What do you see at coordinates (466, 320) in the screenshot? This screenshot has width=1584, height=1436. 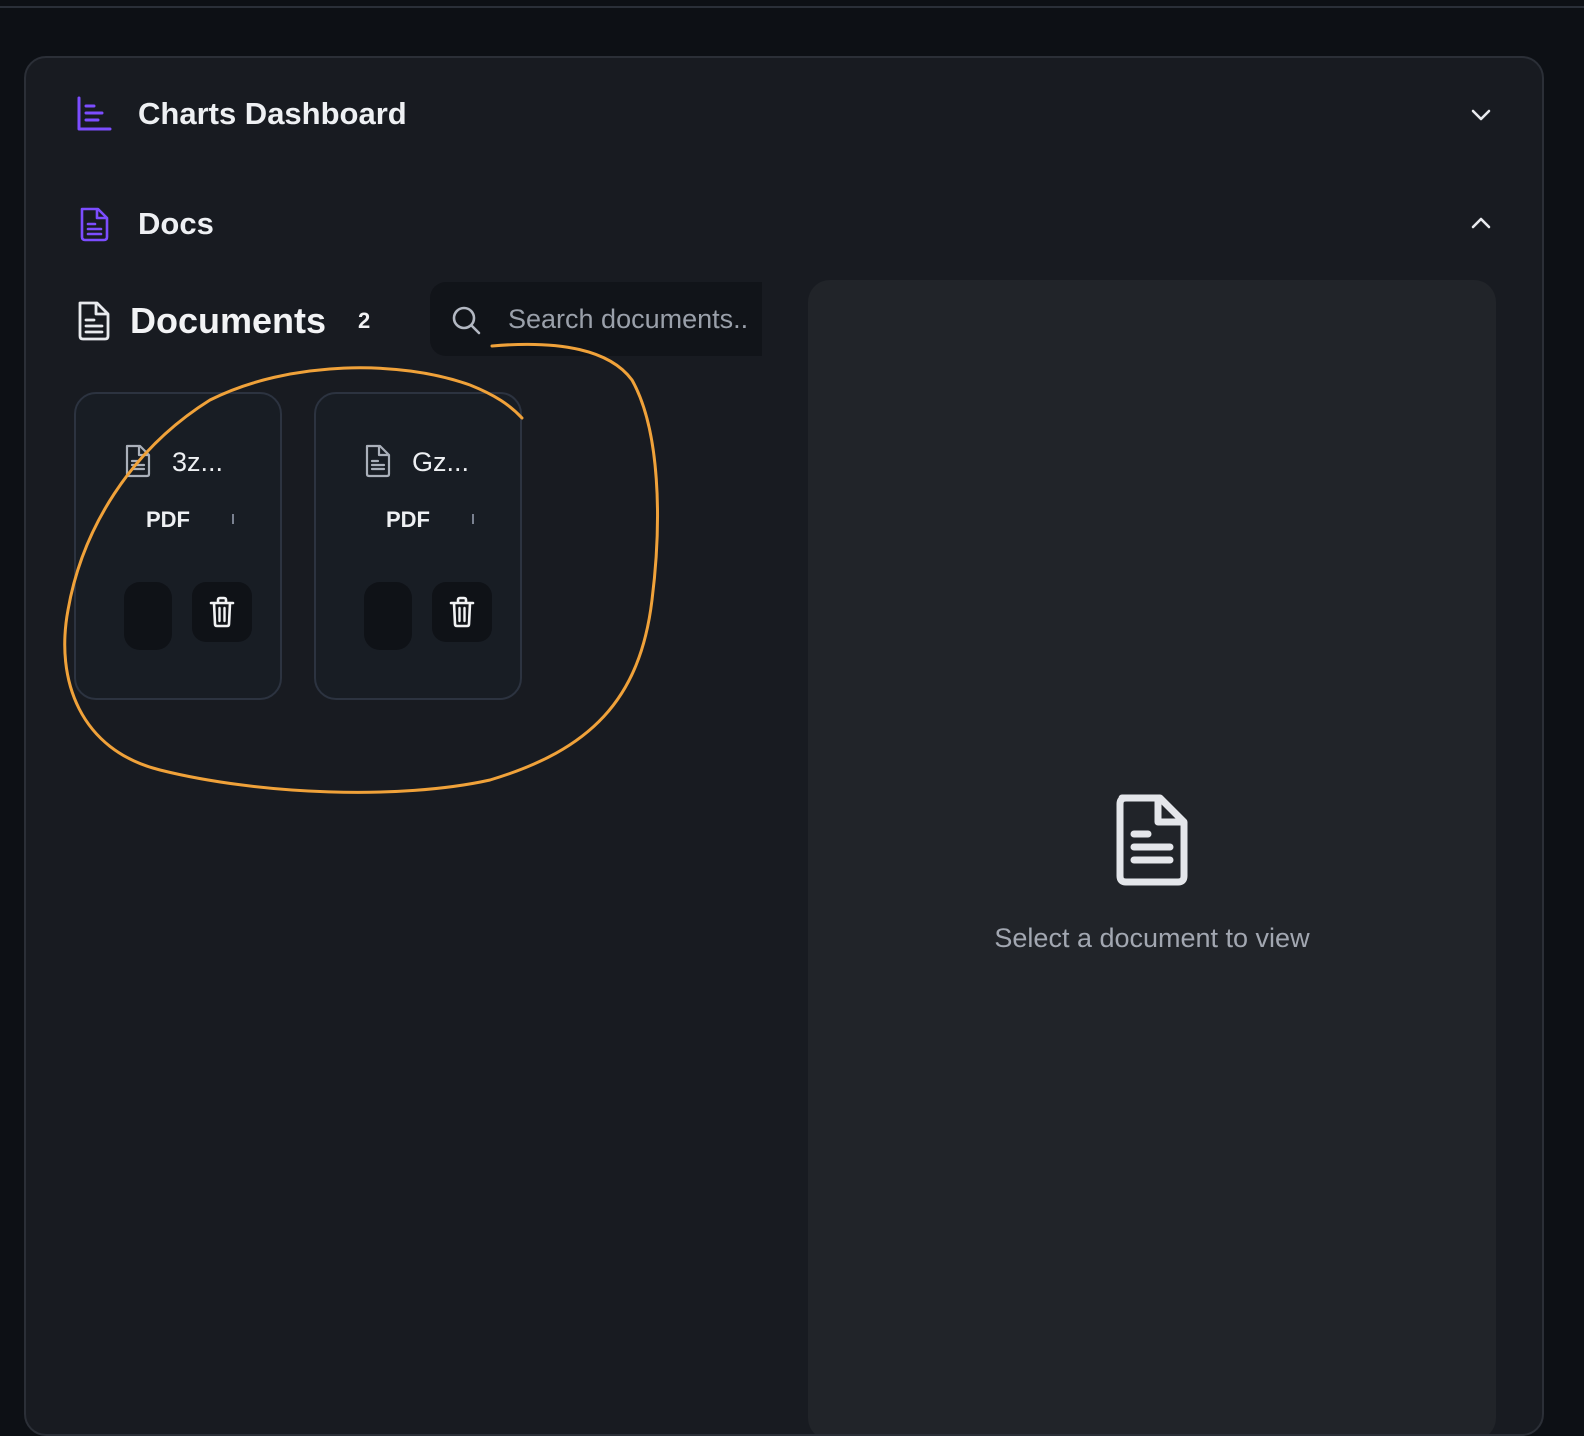 I see `search-icon` at bounding box center [466, 320].